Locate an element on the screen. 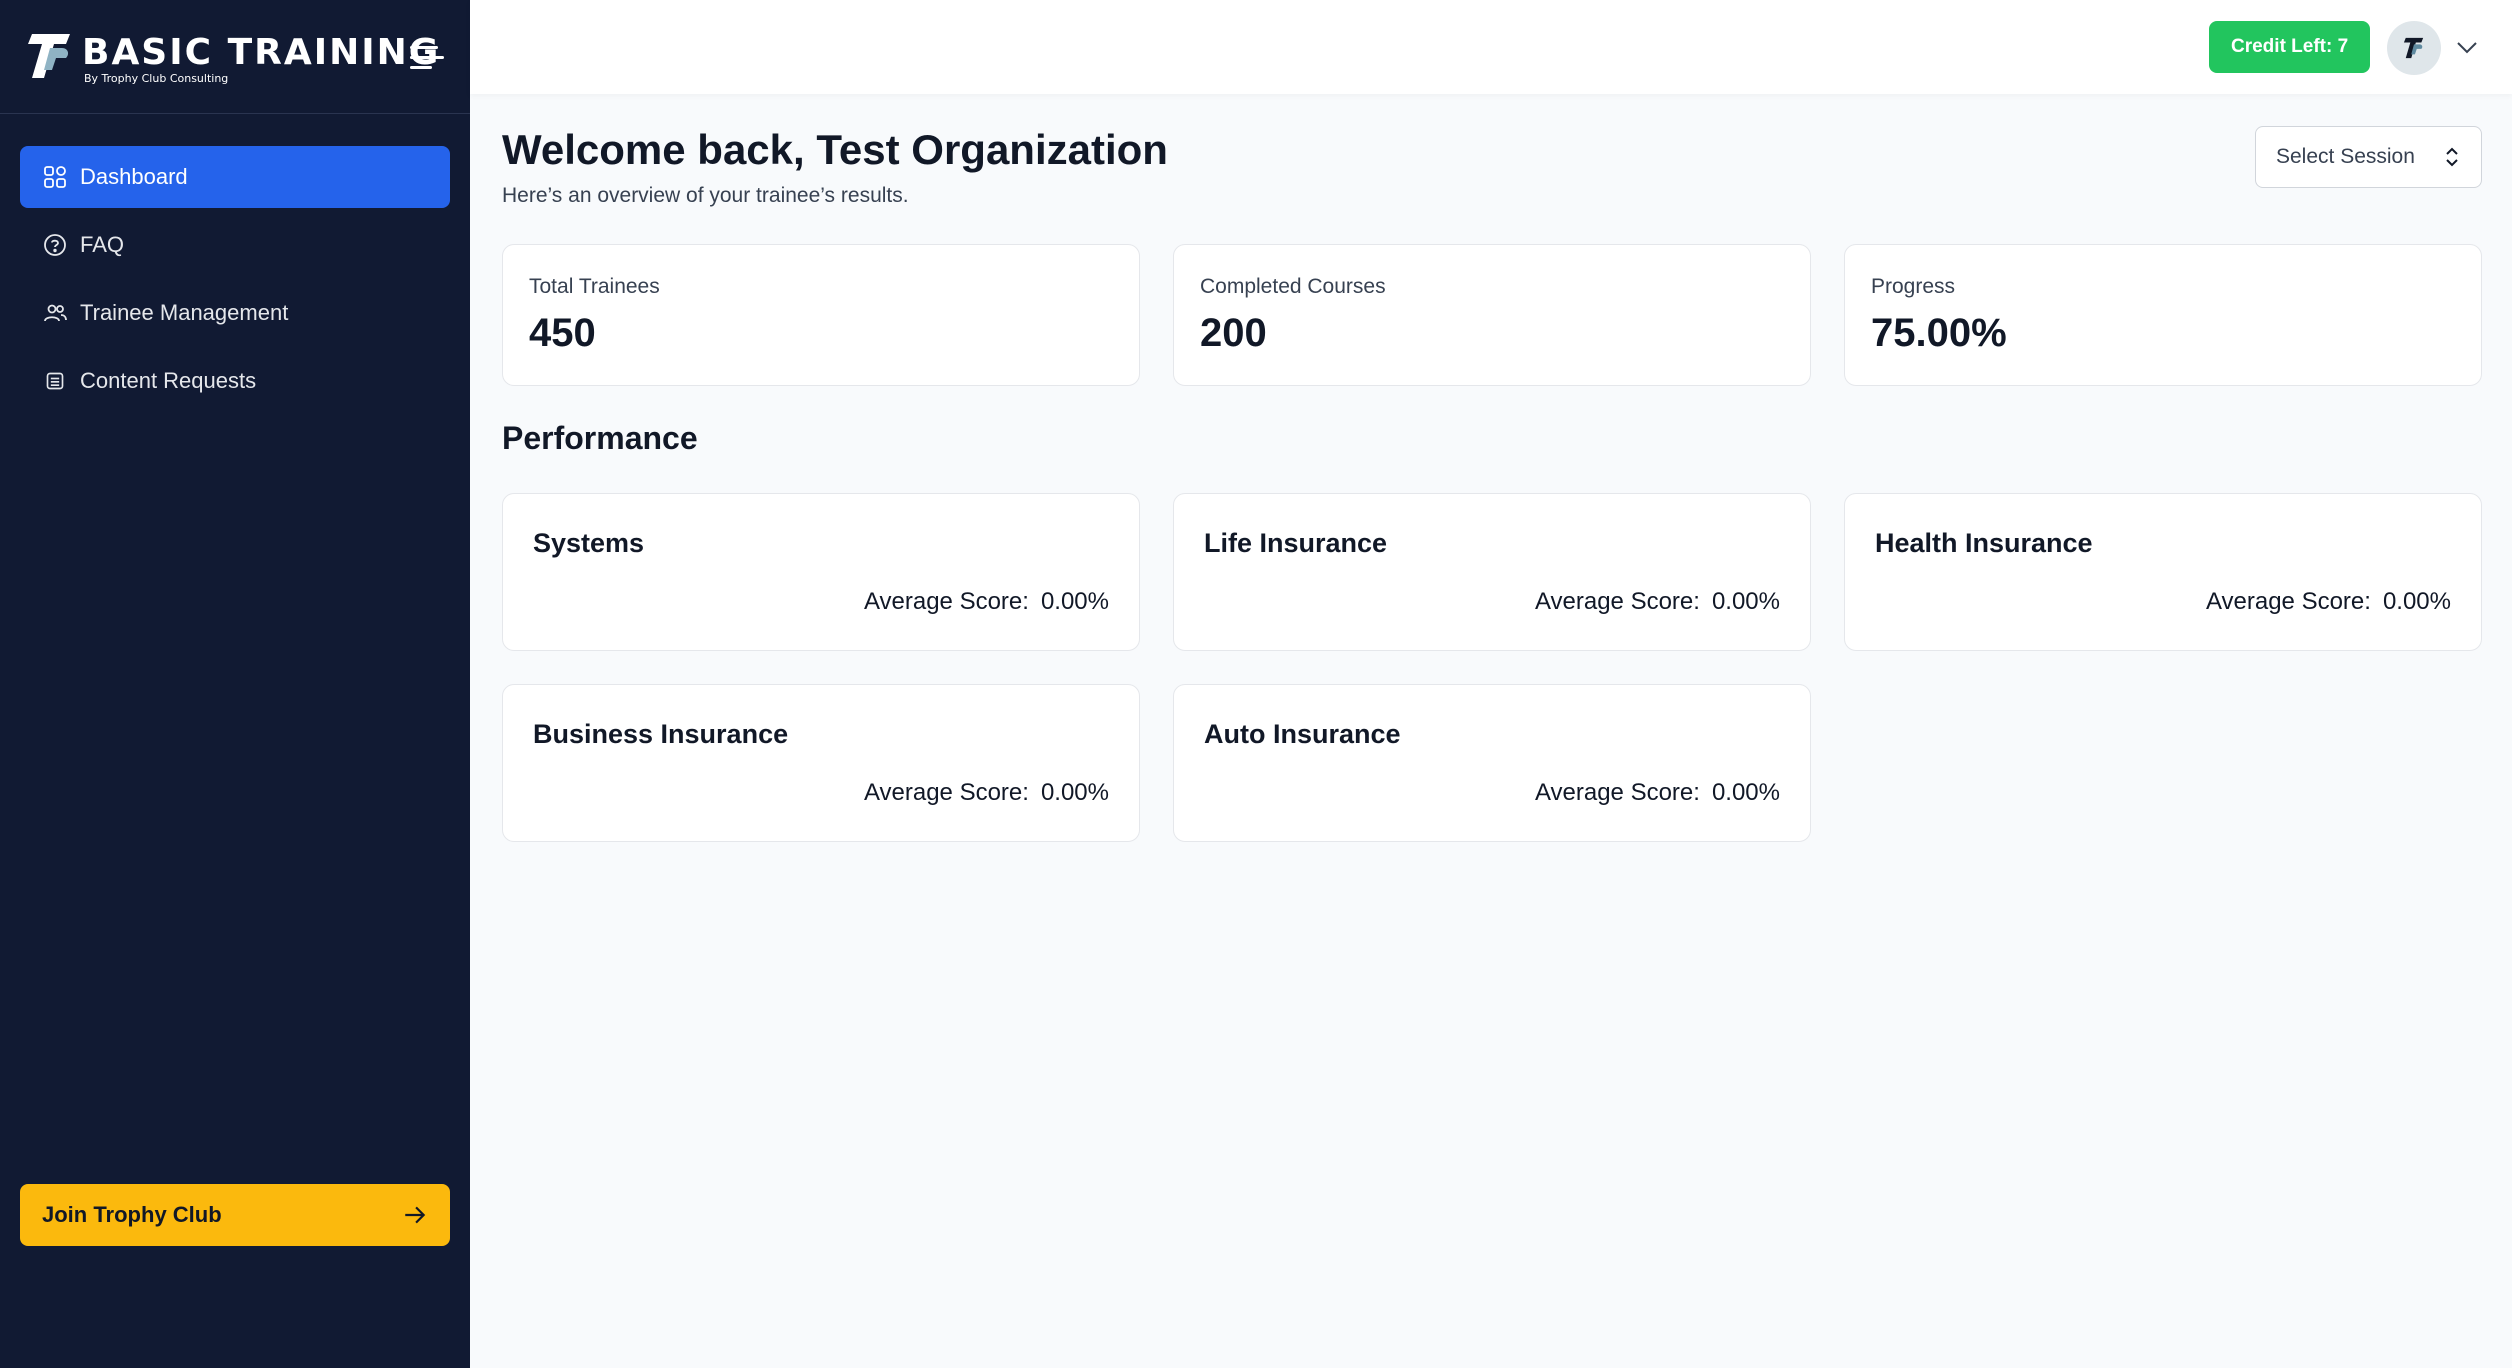 The height and width of the screenshot is (1368, 2512). brand-title: BASIC TRAINING is located at coordinates (261, 52).